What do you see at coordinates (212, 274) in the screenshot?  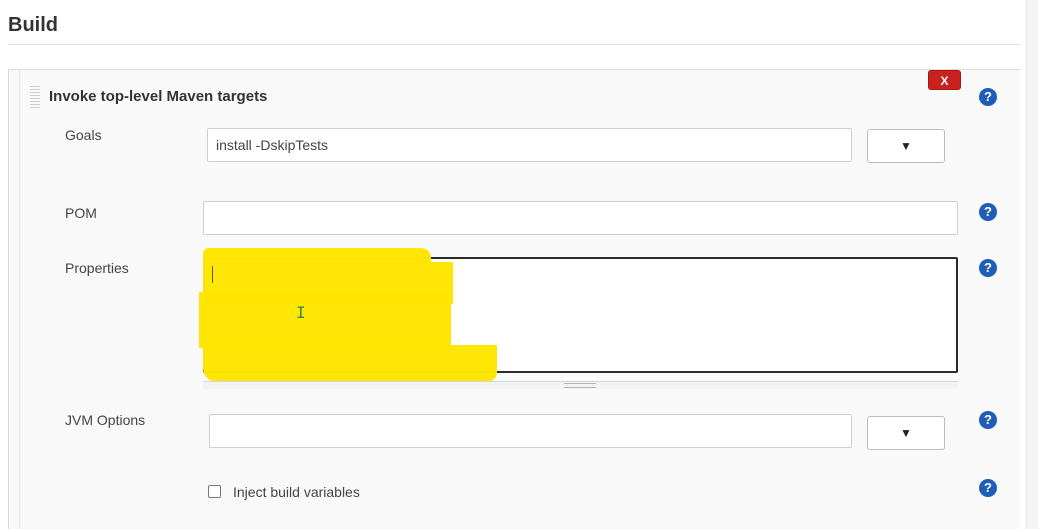 I see `text-cursor` at bounding box center [212, 274].